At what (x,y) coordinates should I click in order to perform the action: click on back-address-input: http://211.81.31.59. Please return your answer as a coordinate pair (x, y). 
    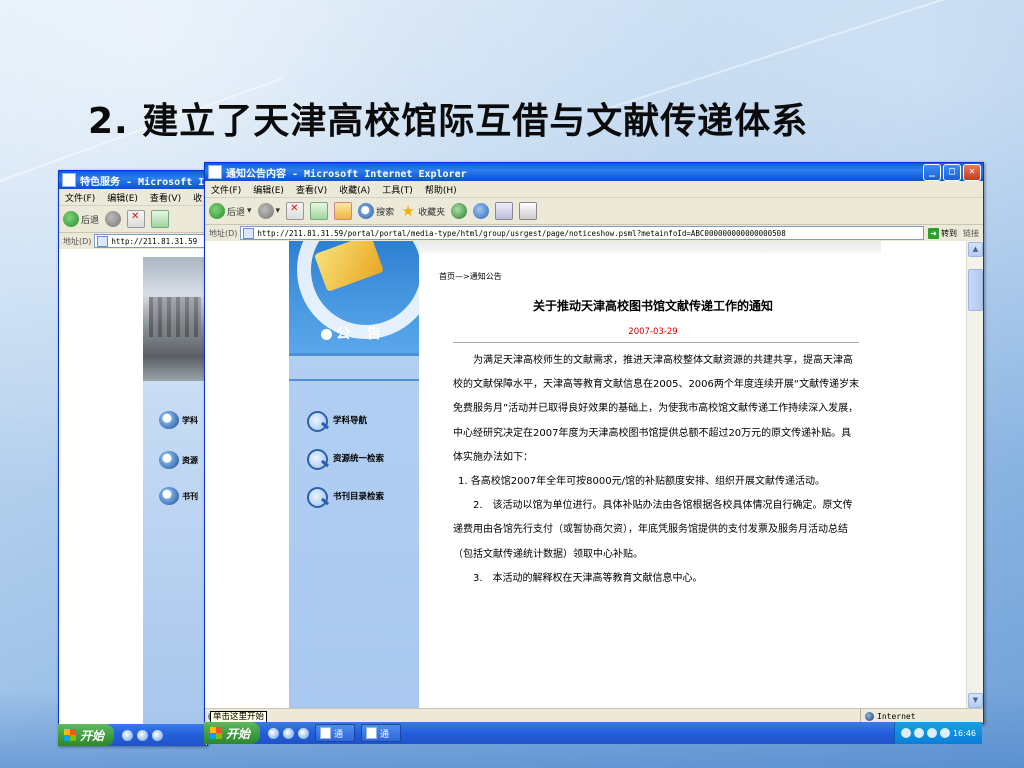
    Looking at the image, I should click on (150, 241).